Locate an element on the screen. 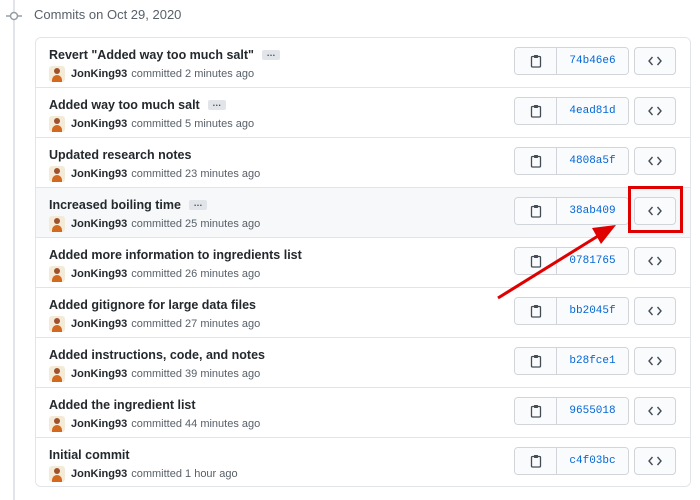 The image size is (700, 500). commit-message-link: Updated research notes is located at coordinates (120, 155).